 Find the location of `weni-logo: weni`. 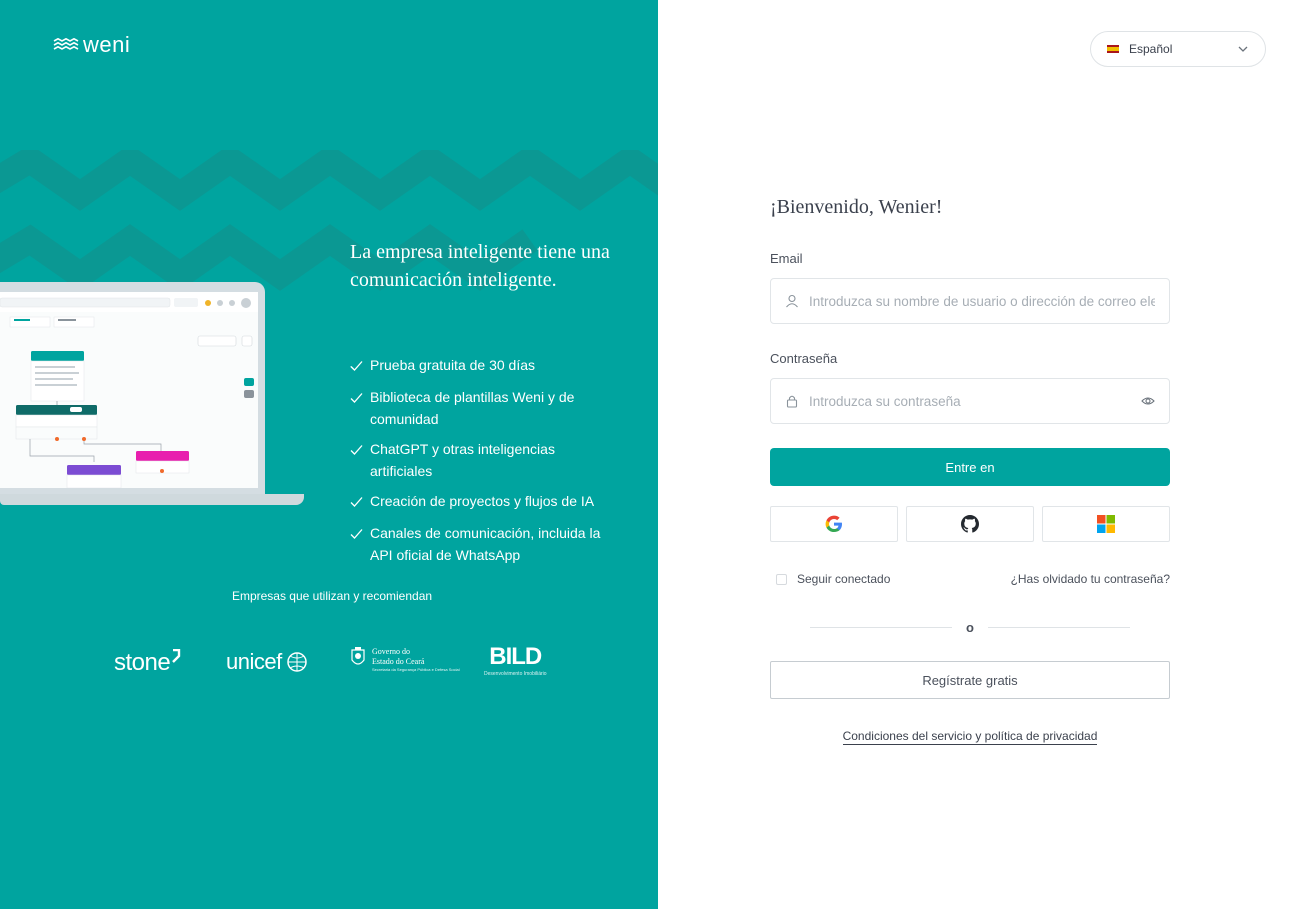

weni-logo: weni is located at coordinates (91, 45).